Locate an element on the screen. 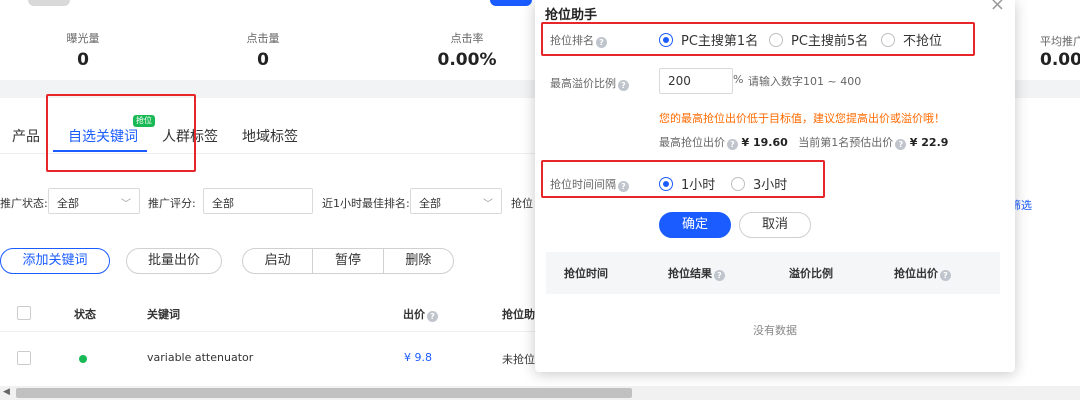  table-row: variable attenuator ¥ 9.8 未抢位 is located at coordinates (270, 358).